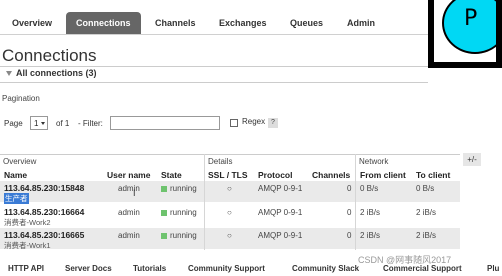 The width and height of the screenshot is (502, 276). Describe the element at coordinates (32, 23) in the screenshot. I see `tab-overview: Overview` at that location.